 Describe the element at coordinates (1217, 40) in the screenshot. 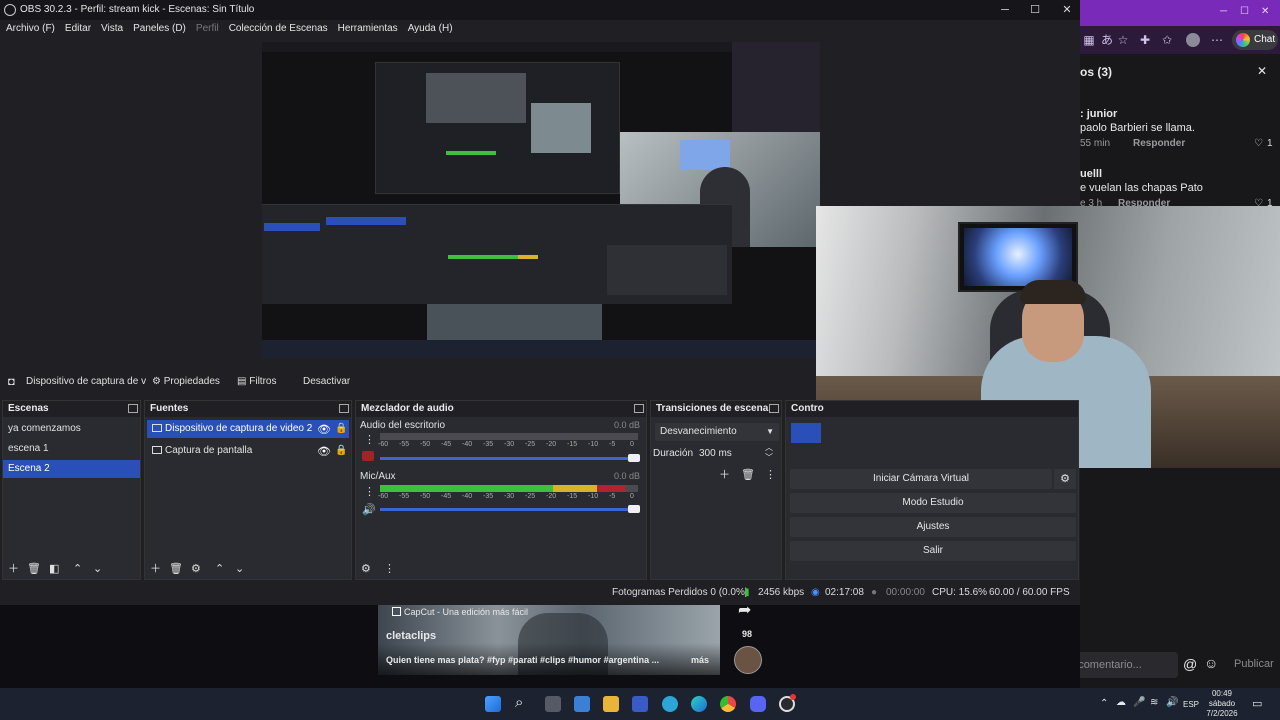

I see `more-options-icon: ⋯` at that location.